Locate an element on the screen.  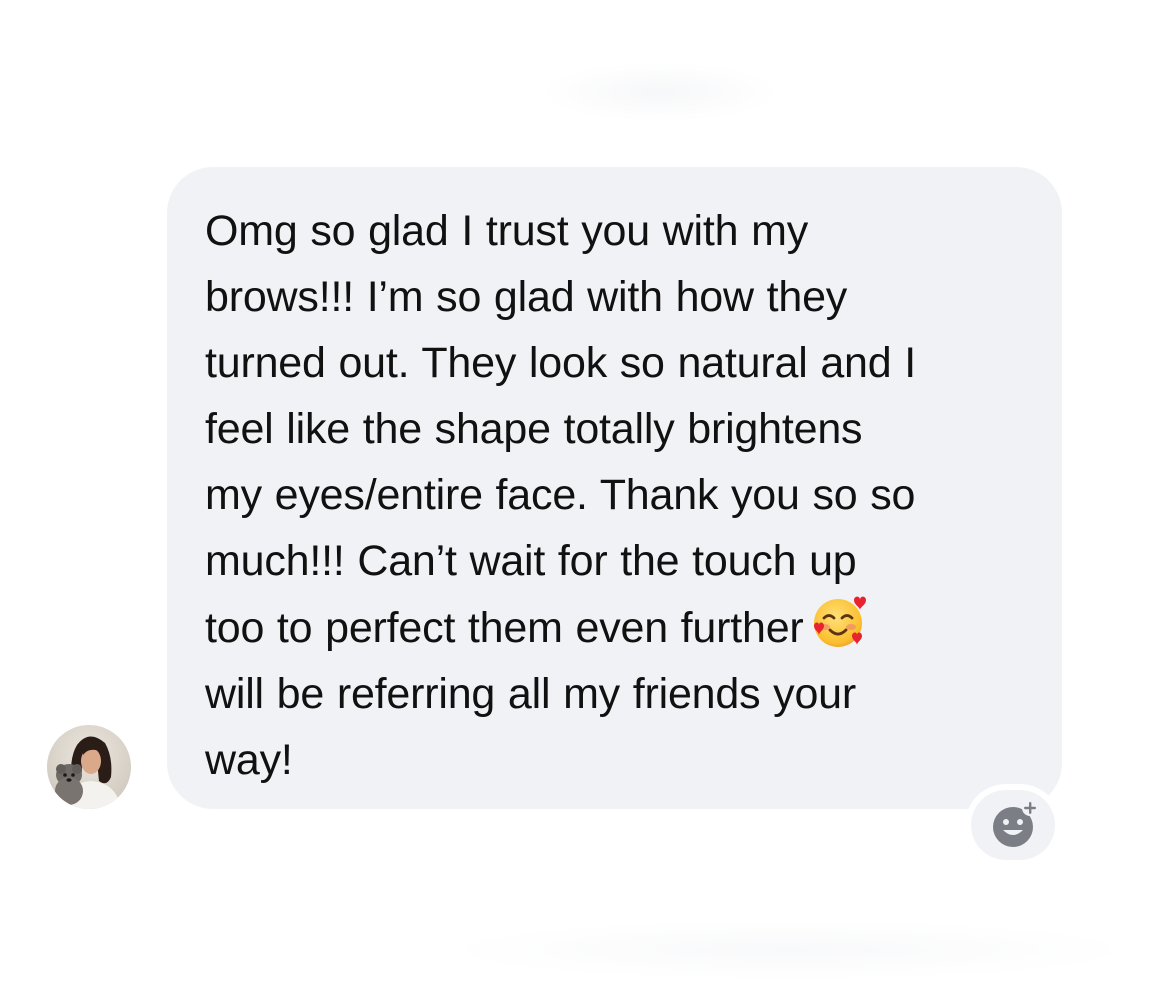
message-line: will be referring all my friends your is located at coordinates (530, 694).